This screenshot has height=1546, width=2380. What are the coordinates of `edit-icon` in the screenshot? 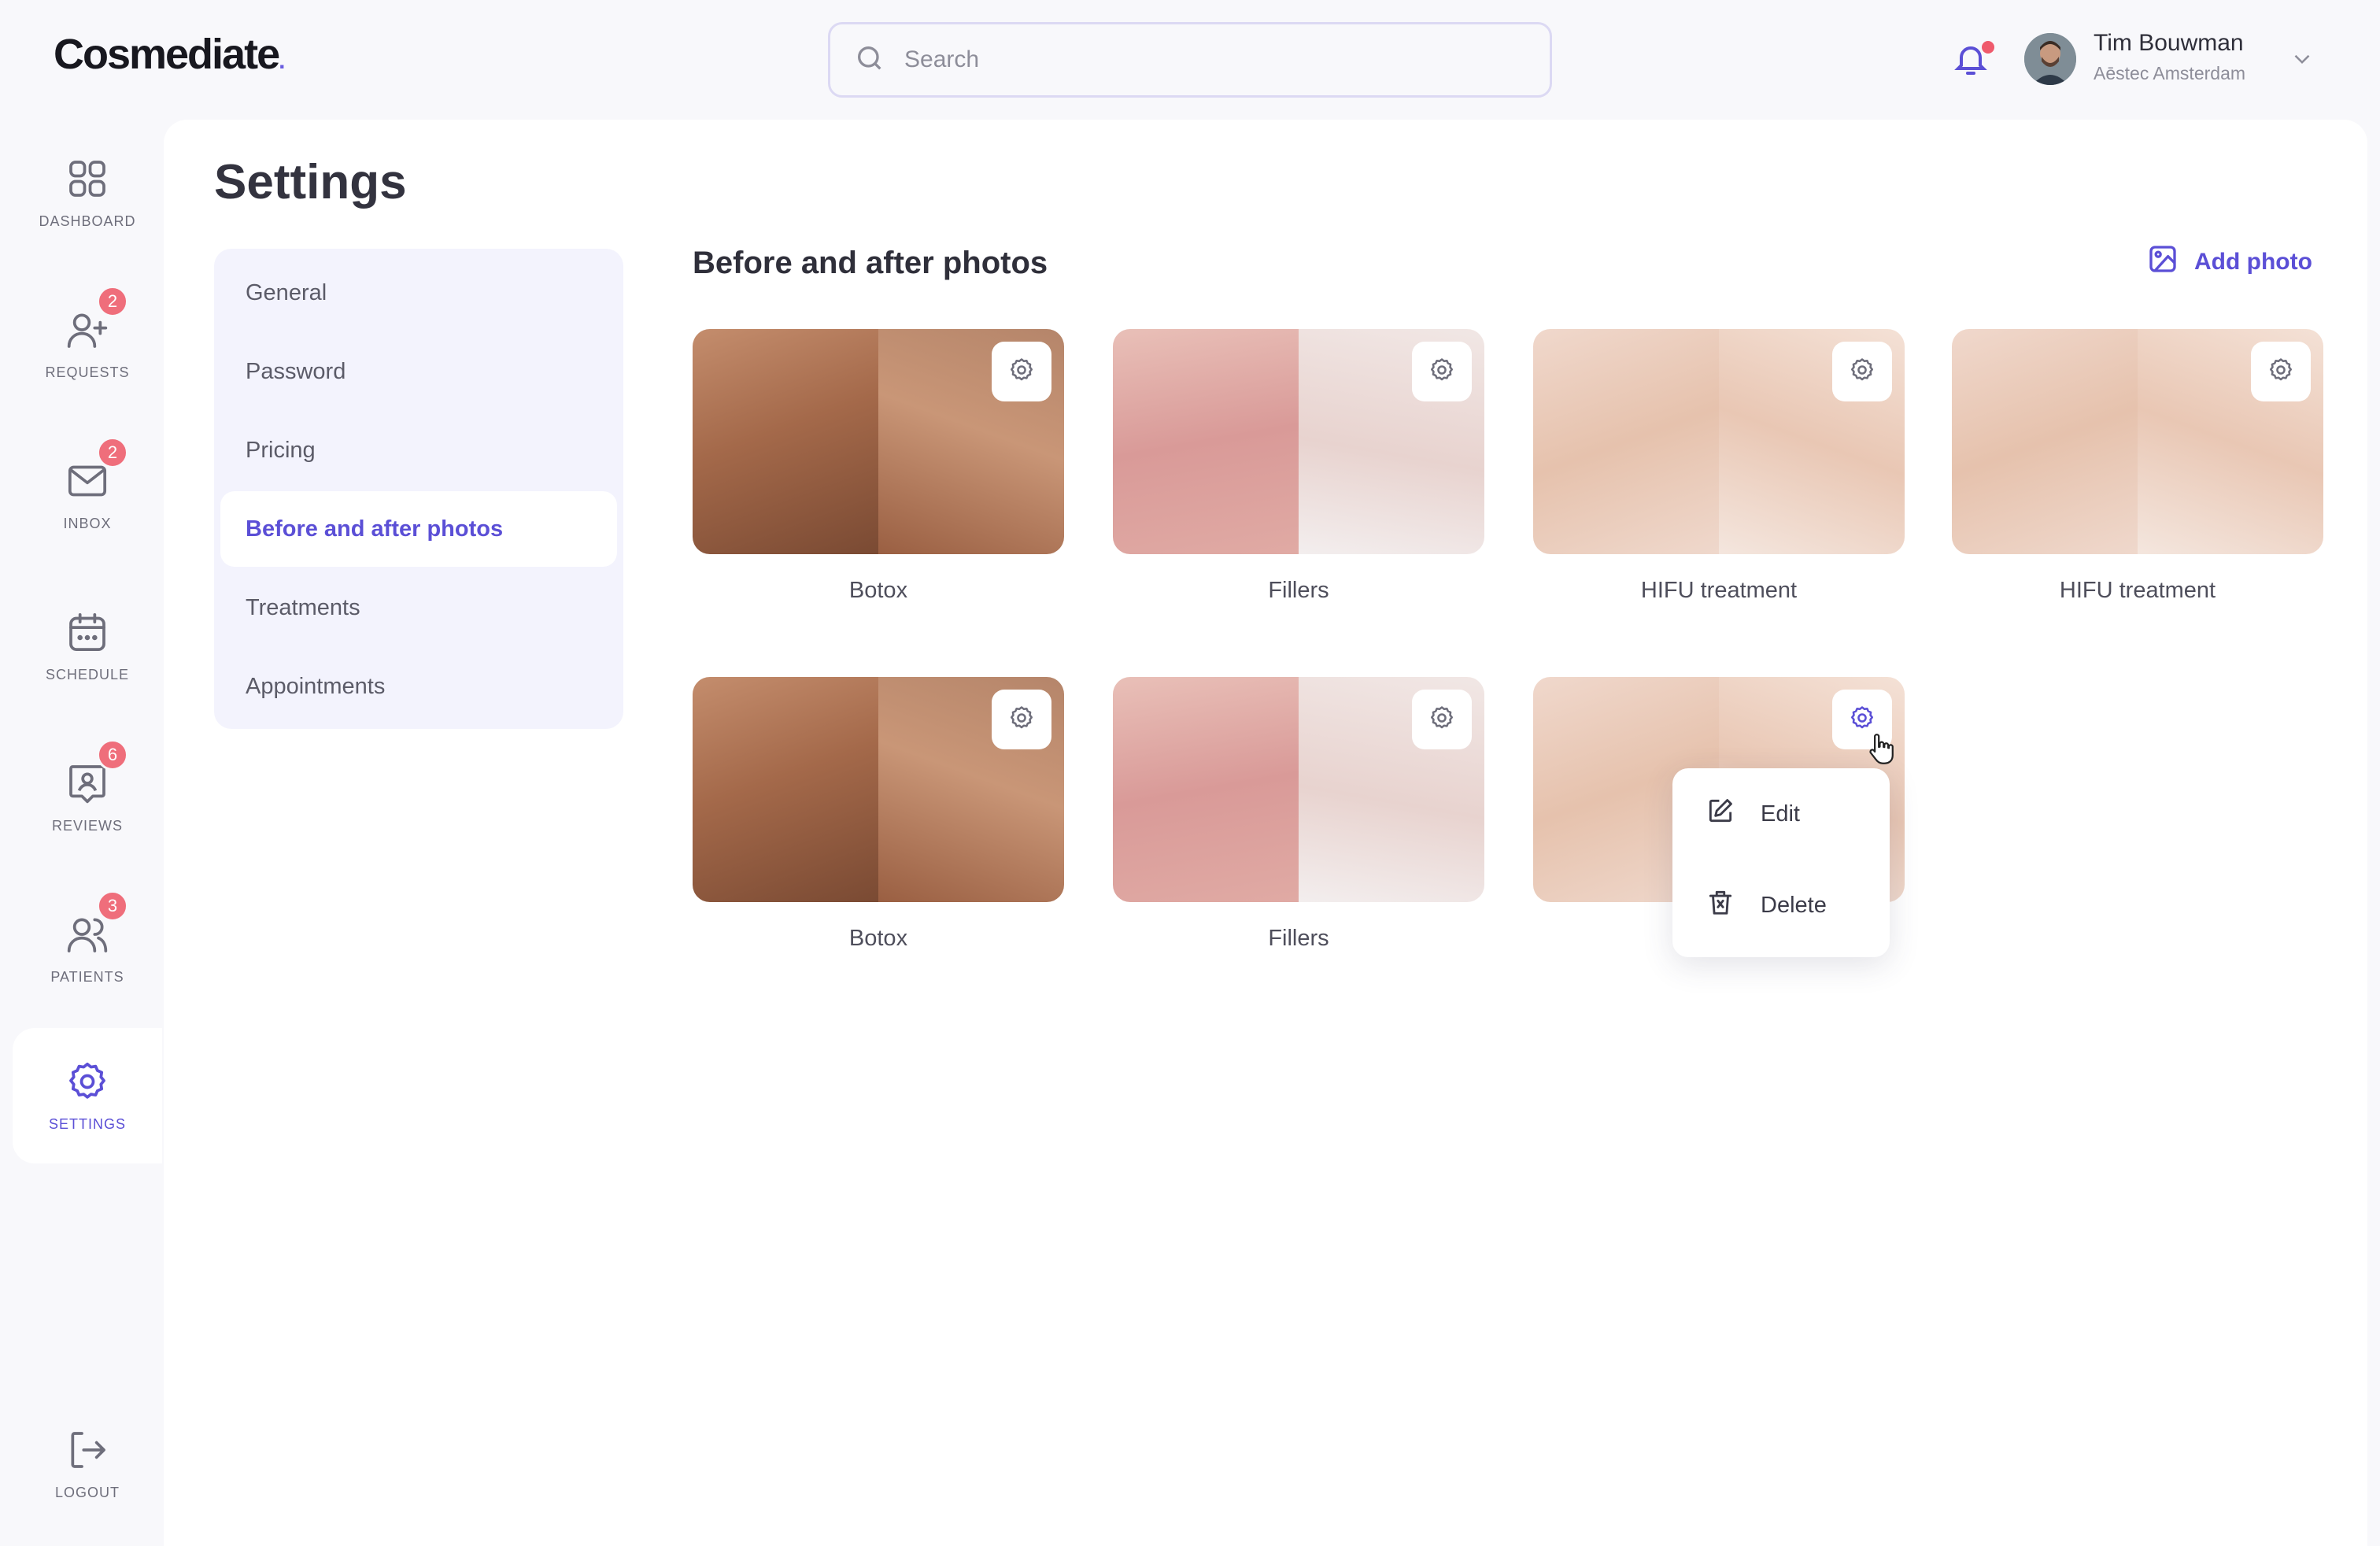 It's located at (1720, 814).